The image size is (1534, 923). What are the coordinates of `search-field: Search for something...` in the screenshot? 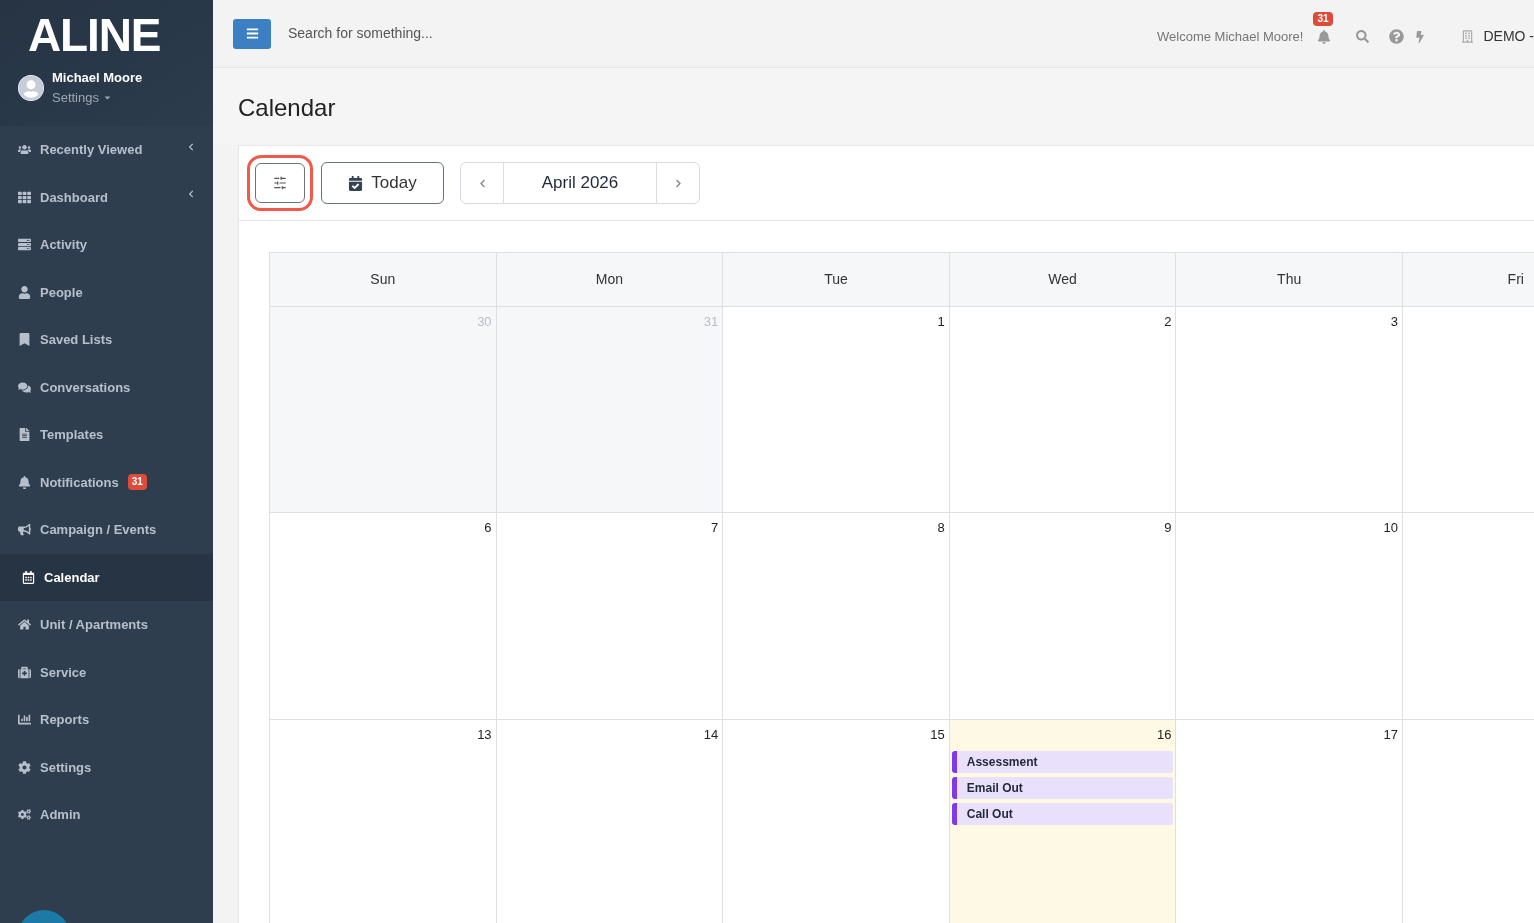 It's located at (438, 33).